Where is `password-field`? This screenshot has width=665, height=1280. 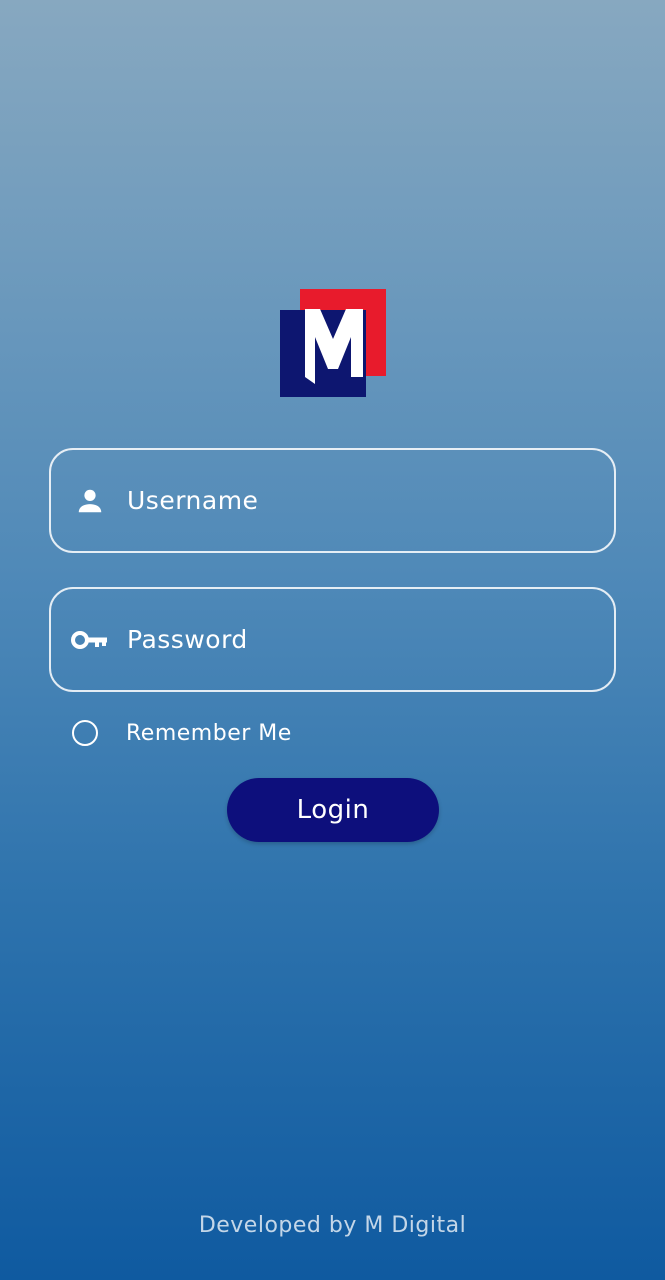
password-field is located at coordinates (332, 639).